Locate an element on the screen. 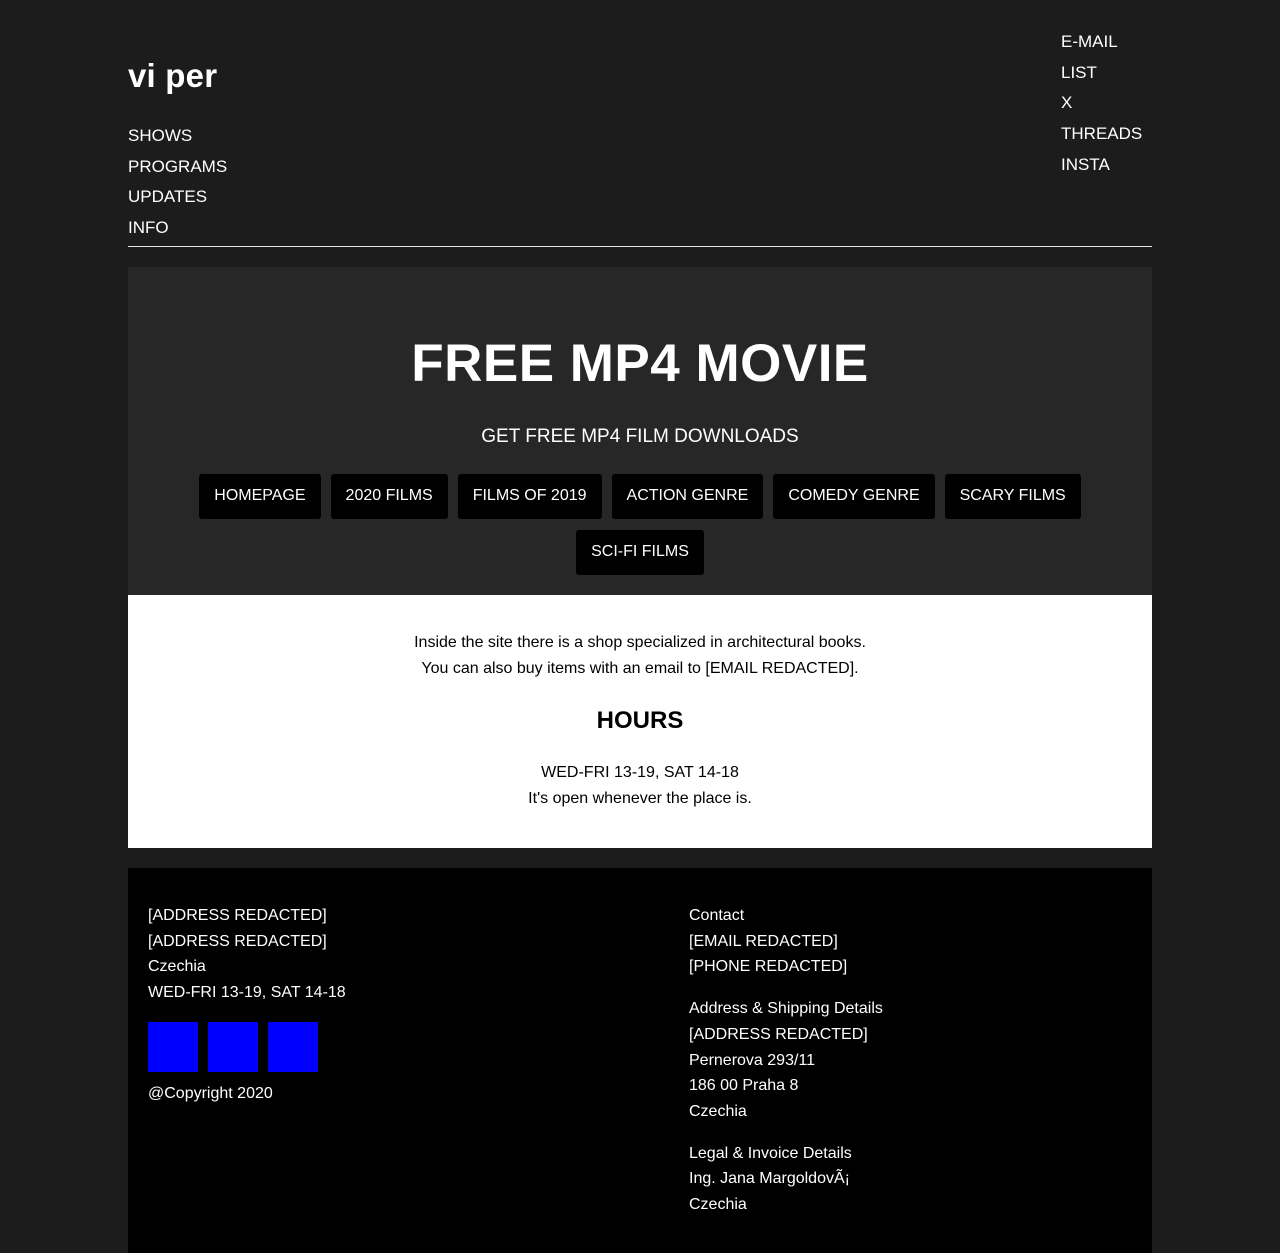  hours-note: It's open whenever the place is. is located at coordinates (640, 798).